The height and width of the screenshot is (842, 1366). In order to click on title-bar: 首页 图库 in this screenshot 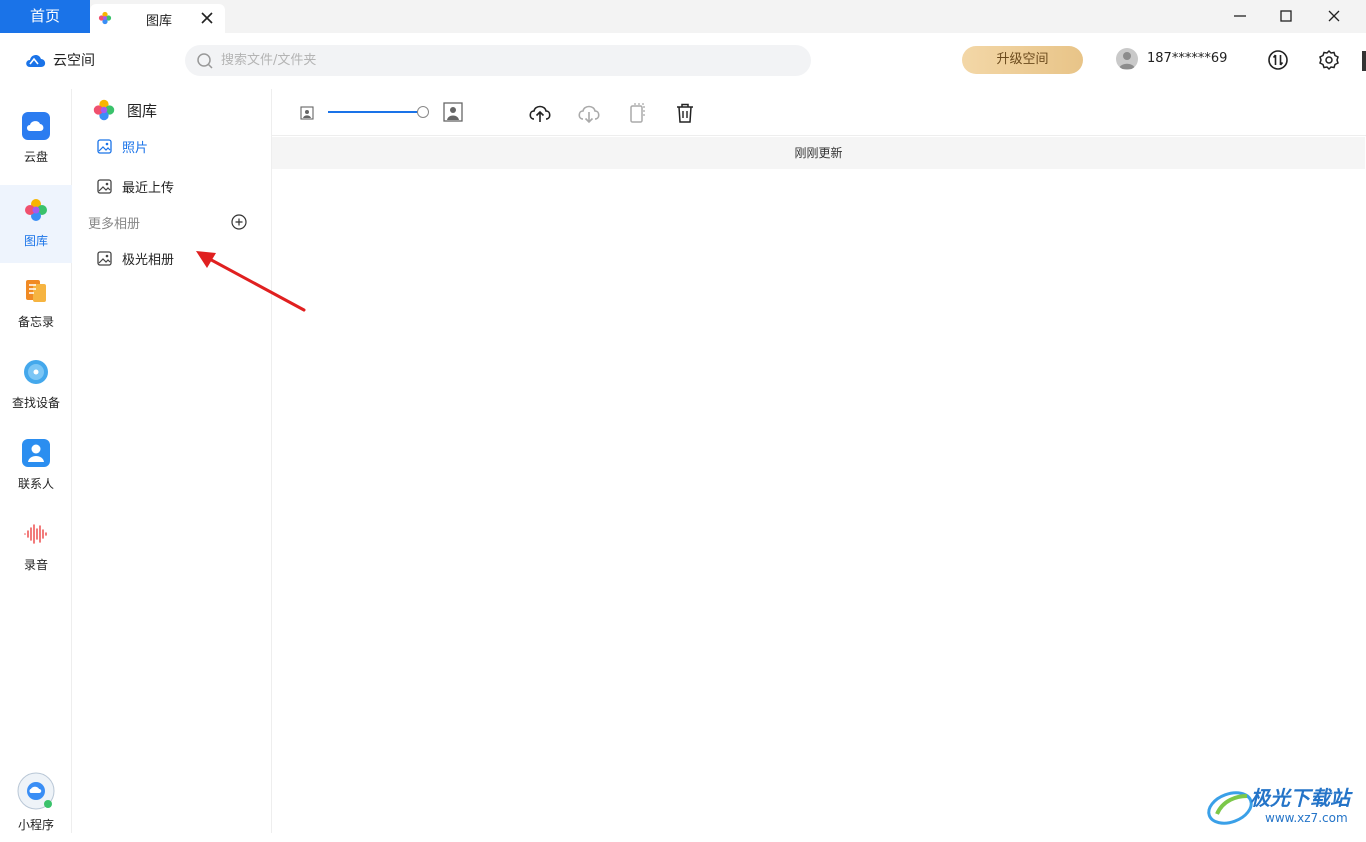, I will do `click(683, 16)`.